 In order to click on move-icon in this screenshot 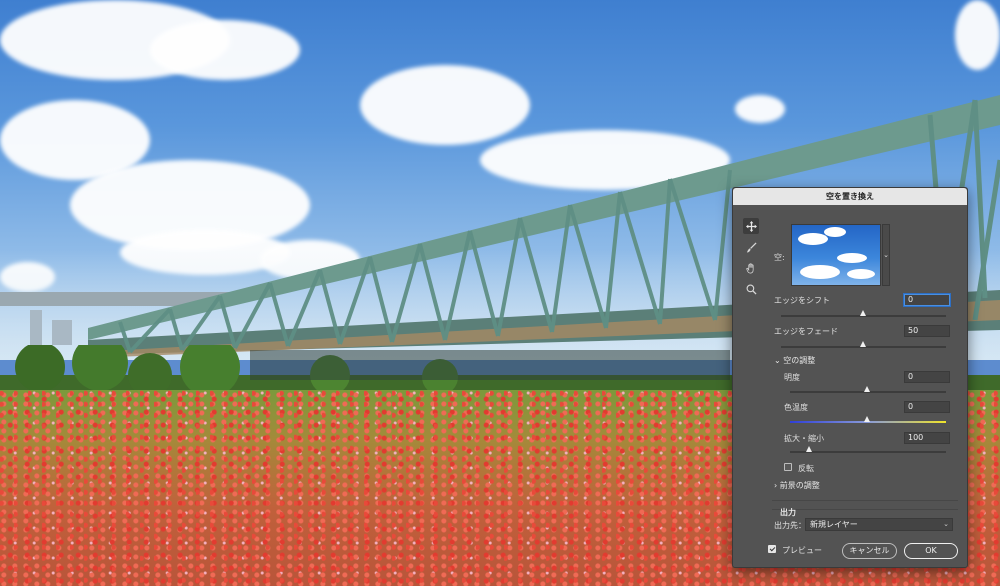, I will do `click(751, 226)`.